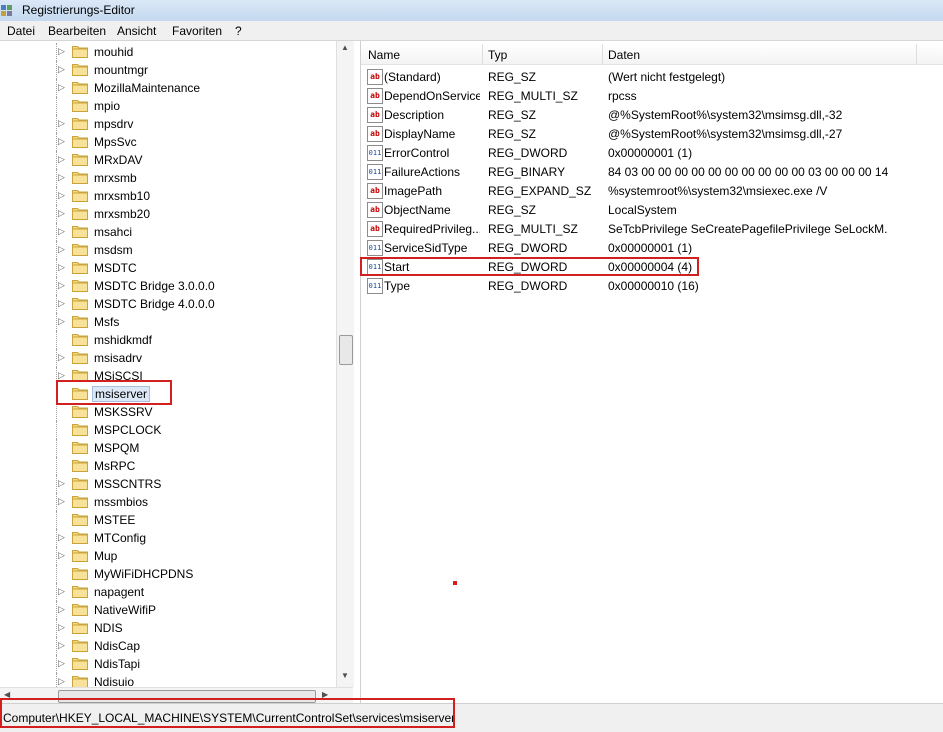  I want to click on menu-favoriten: Favoriten, so click(197, 31).